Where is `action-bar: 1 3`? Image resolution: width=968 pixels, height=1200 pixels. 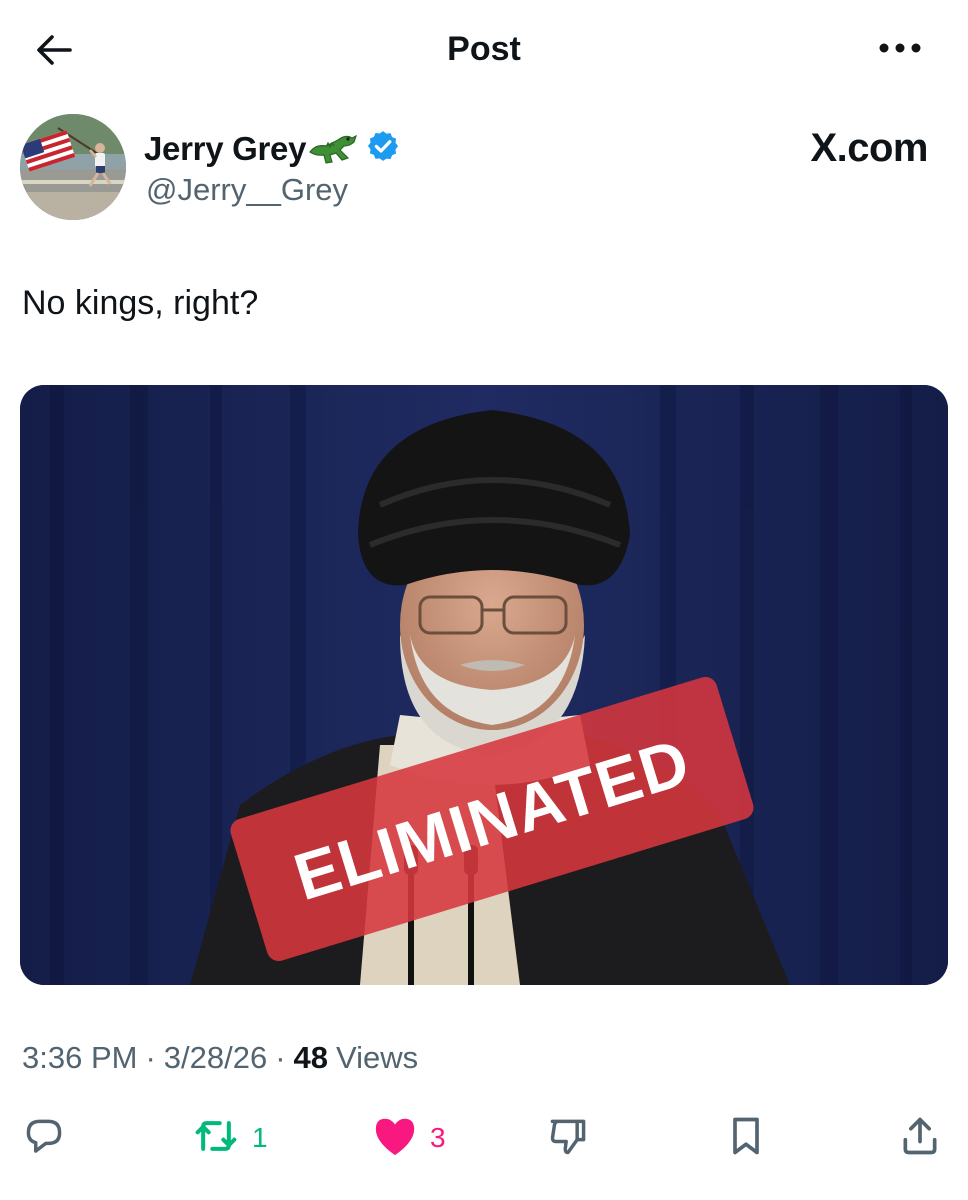
action-bar: 1 3 is located at coordinates (484, 1138).